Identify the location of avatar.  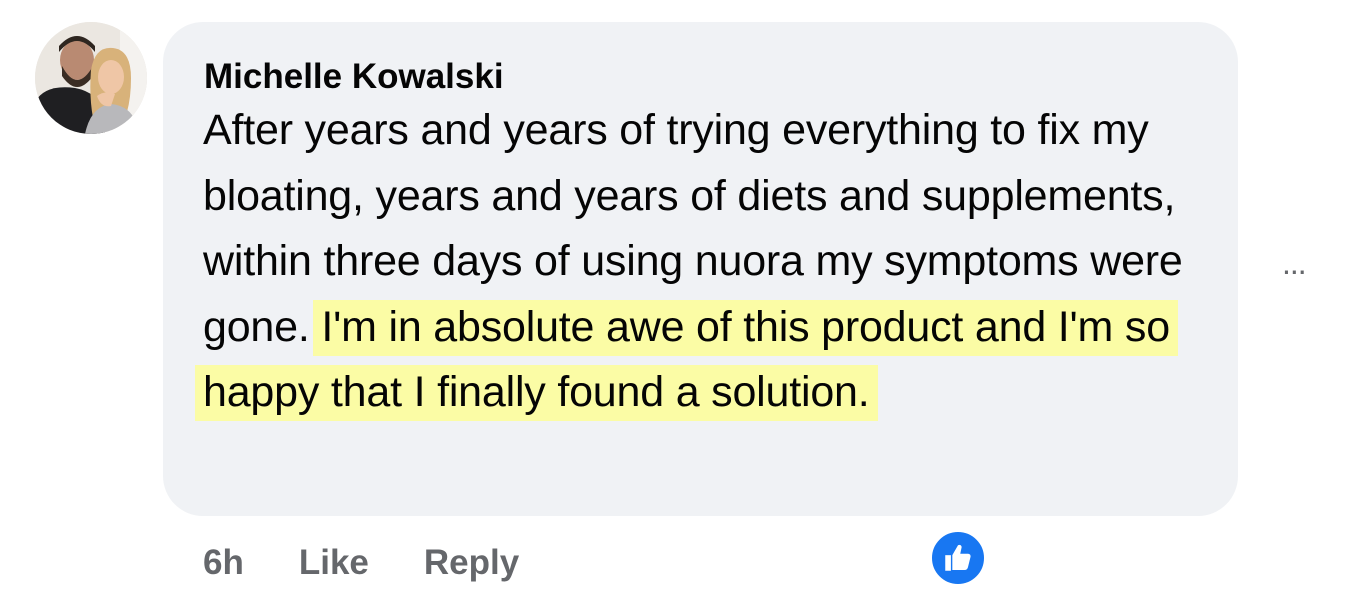
(91, 78).